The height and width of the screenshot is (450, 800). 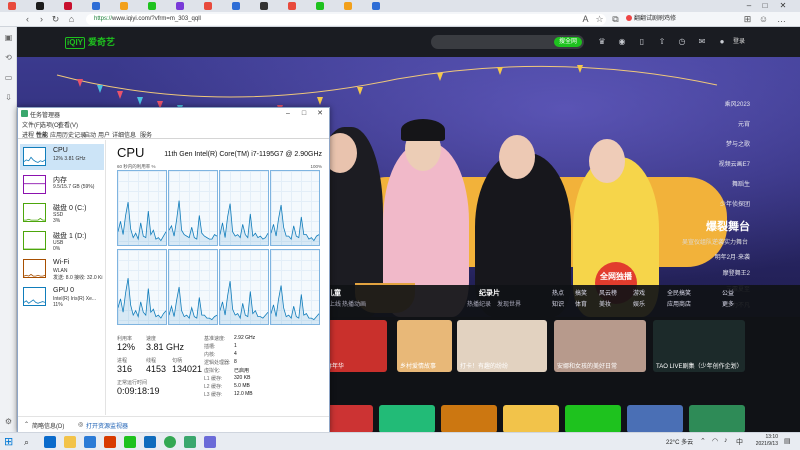 What do you see at coordinates (62, 213) in the screenshot?
I see `resource-item-2: 磁盘 0 (C:) SSD 3%` at bounding box center [62, 213].